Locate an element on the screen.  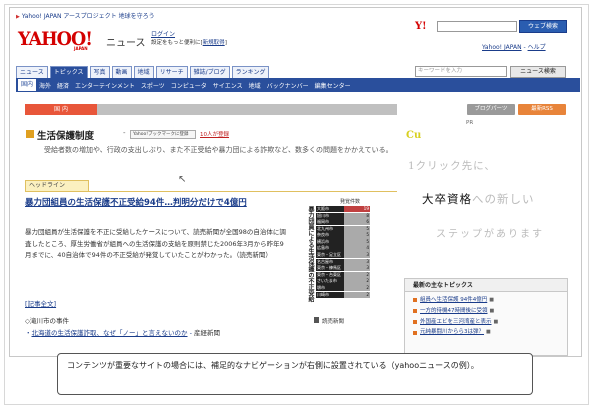
header-right-links: Yahoo! JAPAN - ヘルプ is located at coordinates (514, 47).